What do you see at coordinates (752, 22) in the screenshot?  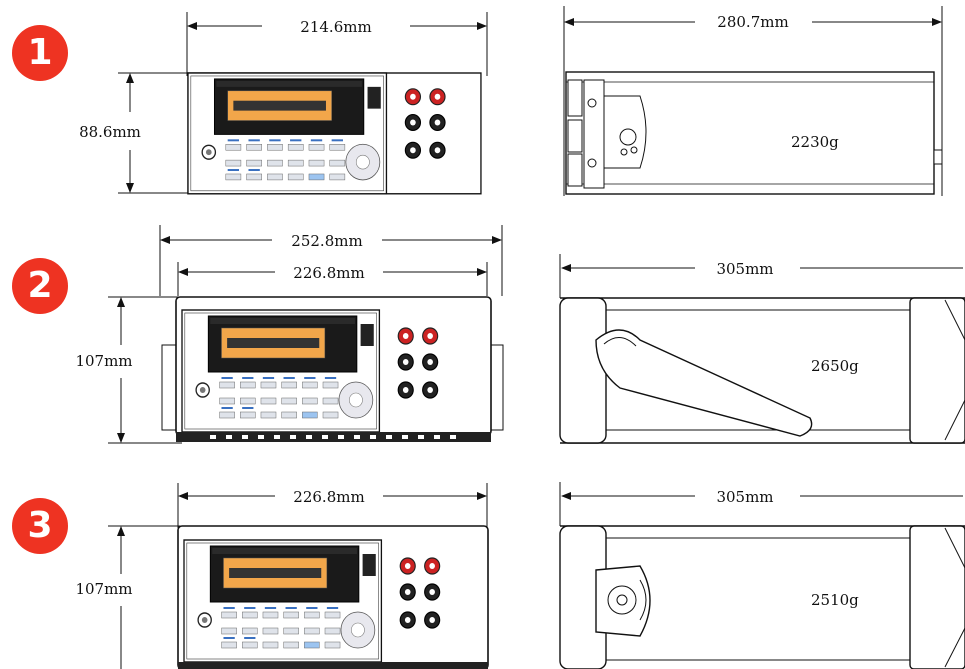 I see `variant-1-depth-label: 280.7mm` at bounding box center [752, 22].